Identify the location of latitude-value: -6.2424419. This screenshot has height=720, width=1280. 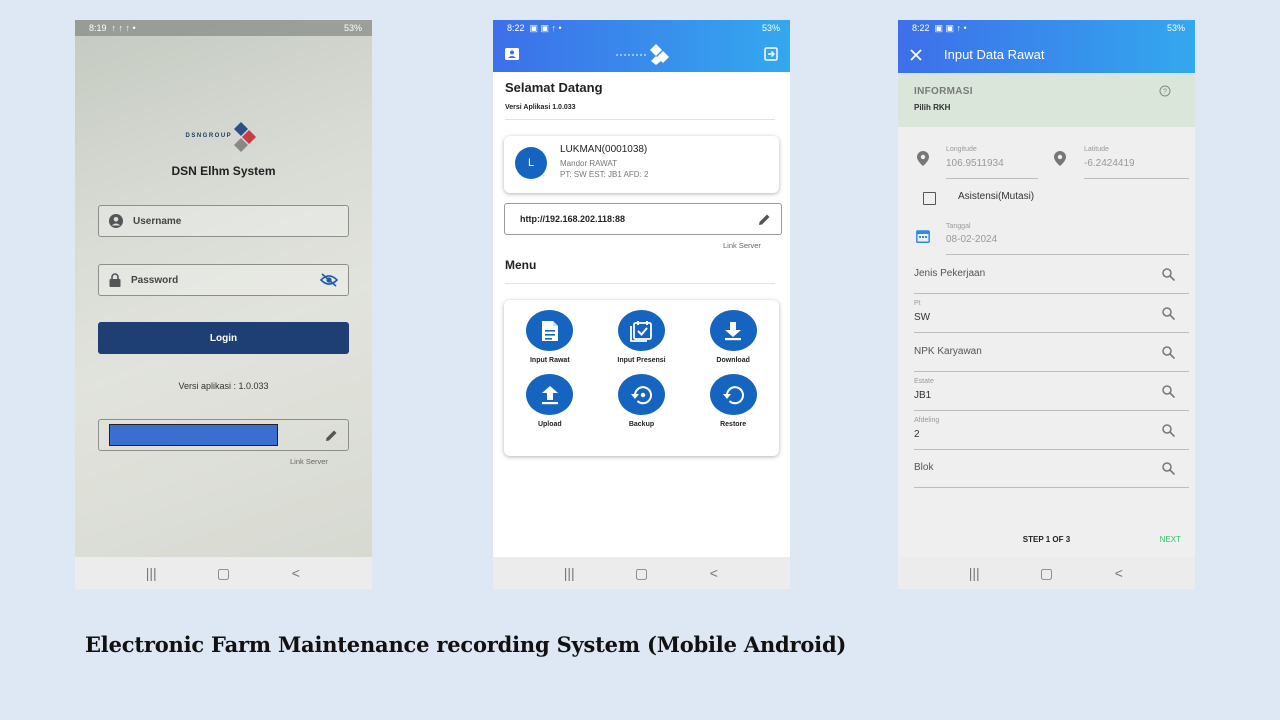
(1109, 163).